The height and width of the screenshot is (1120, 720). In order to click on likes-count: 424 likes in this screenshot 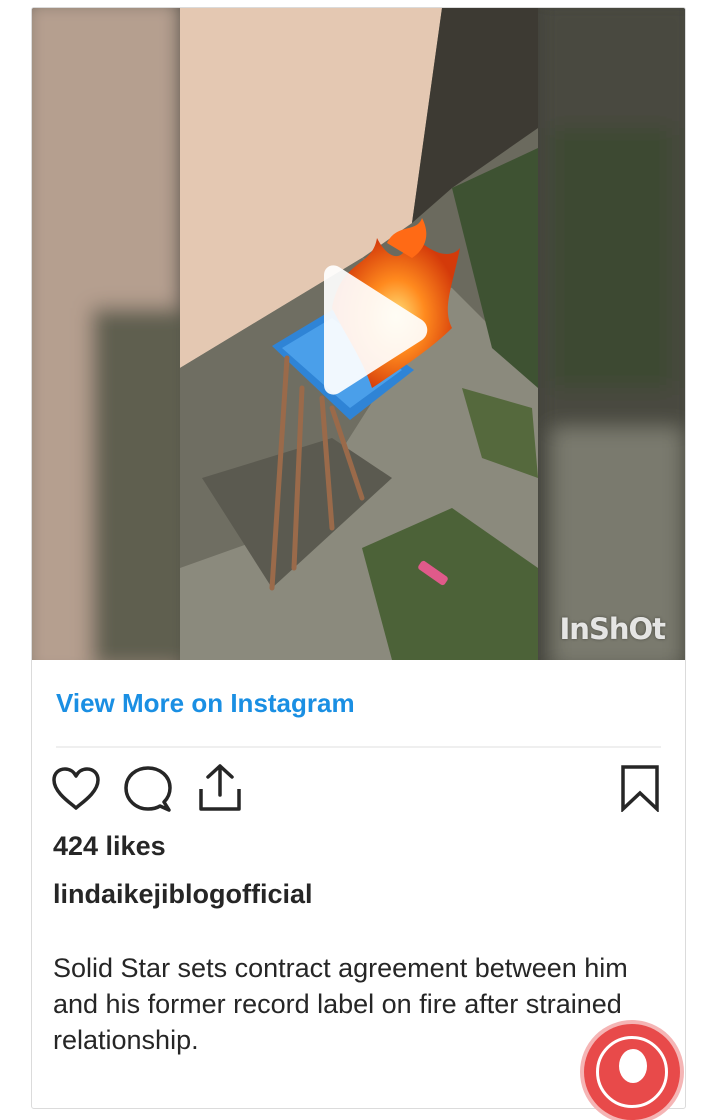, I will do `click(109, 846)`.